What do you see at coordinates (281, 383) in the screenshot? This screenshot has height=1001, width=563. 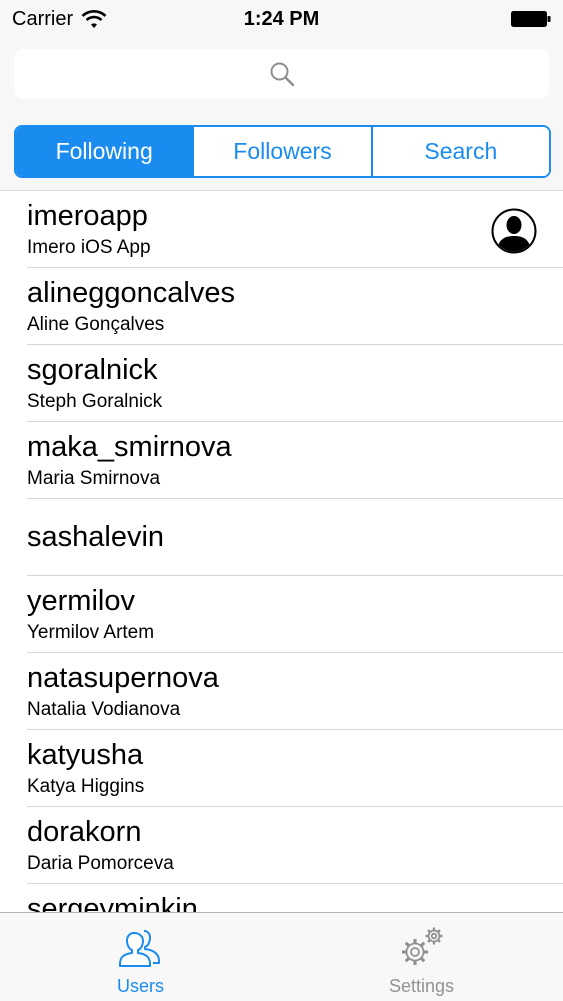 I see `list-item: sgoralnick Steph Goralnick` at bounding box center [281, 383].